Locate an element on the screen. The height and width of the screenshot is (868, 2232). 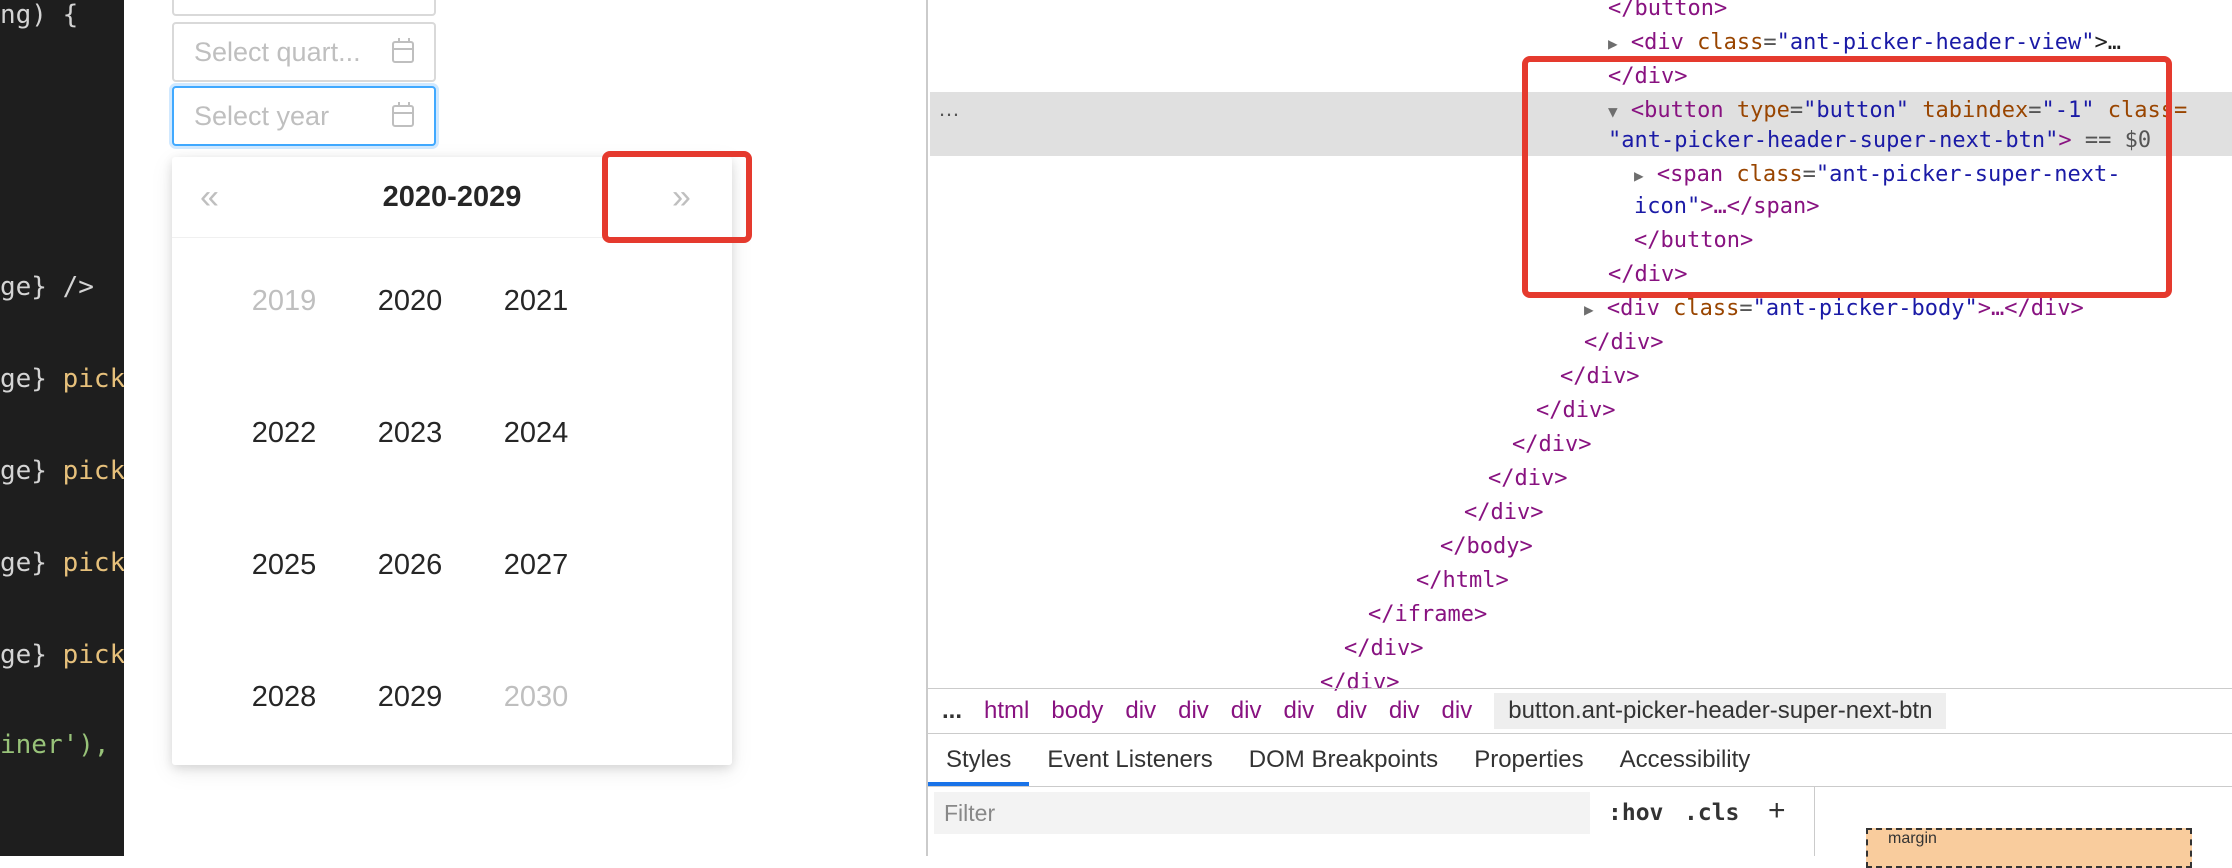
year-cell: 2022 is located at coordinates (284, 433).